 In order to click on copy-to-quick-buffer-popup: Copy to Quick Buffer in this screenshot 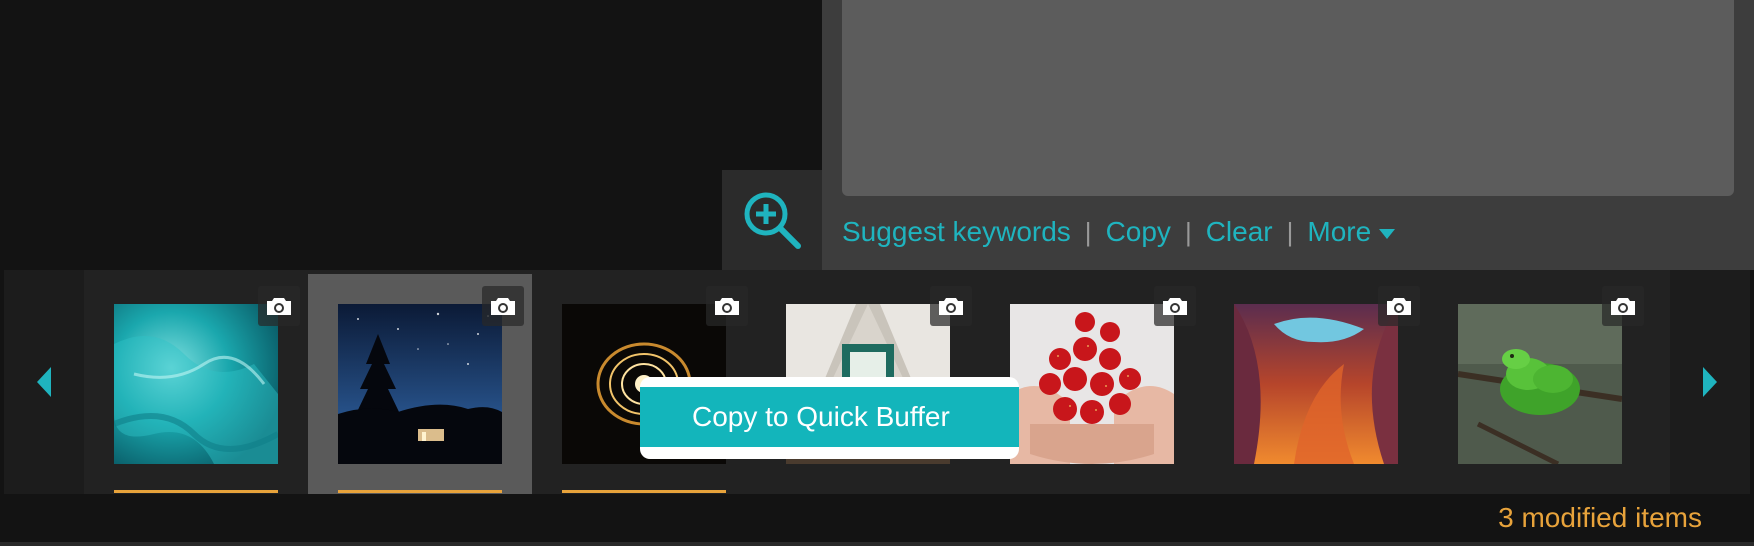, I will do `click(829, 418)`.